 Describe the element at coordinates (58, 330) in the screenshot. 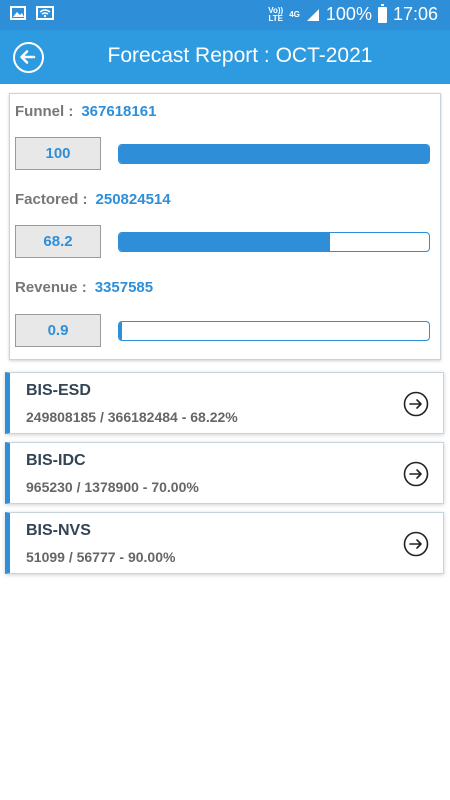

I see `revenue-percent-box: 0.9` at that location.